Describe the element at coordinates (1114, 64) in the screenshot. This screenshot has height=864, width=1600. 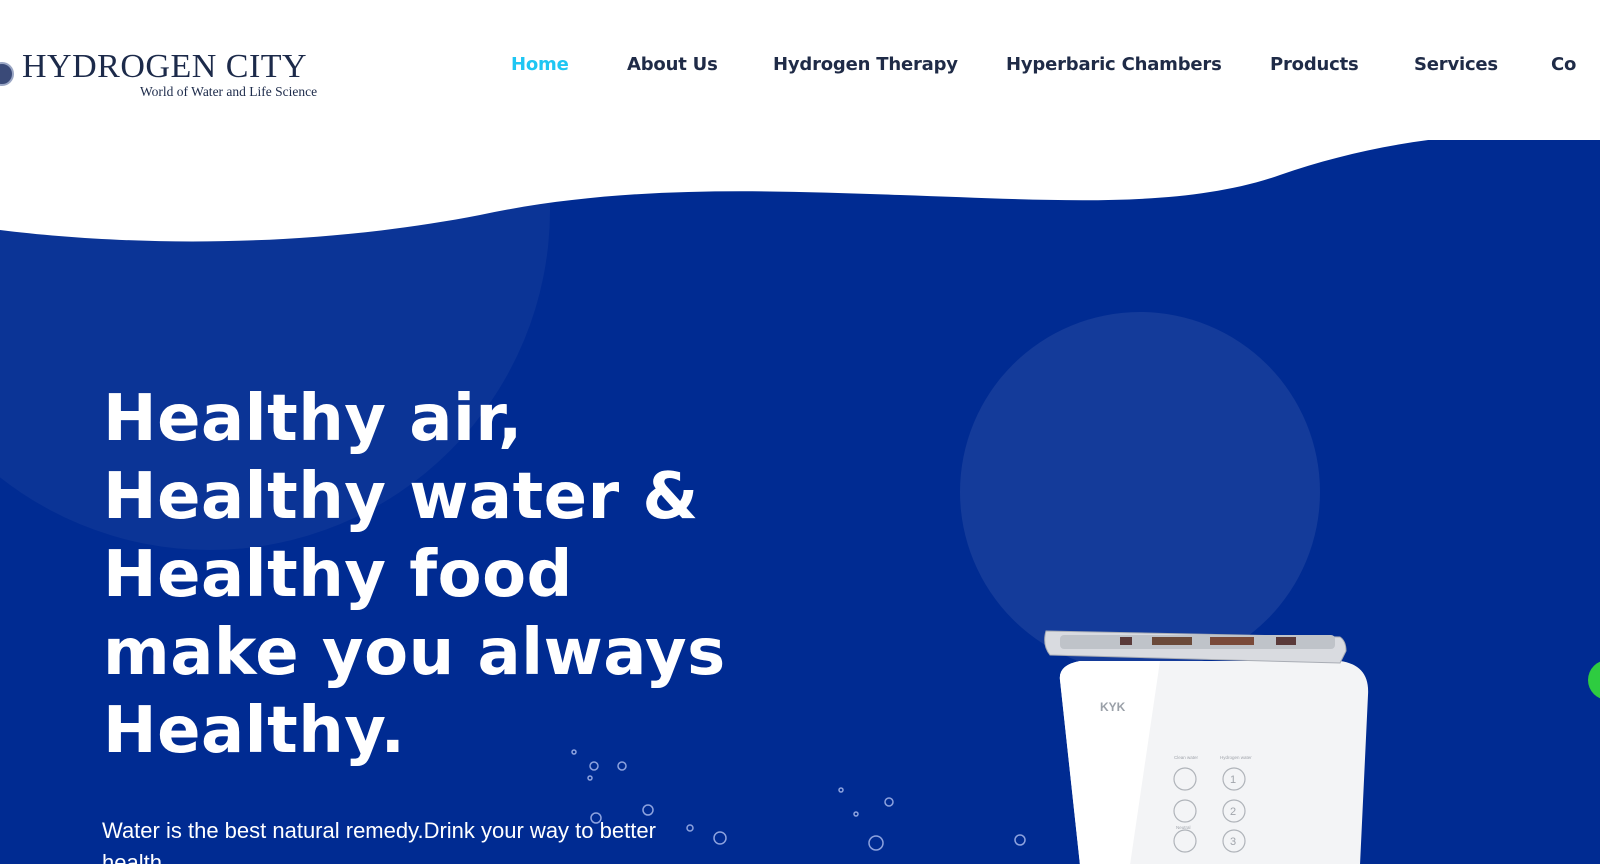
I see `nav-hyperbaric-chambers: Hyperbaric Chambers` at that location.